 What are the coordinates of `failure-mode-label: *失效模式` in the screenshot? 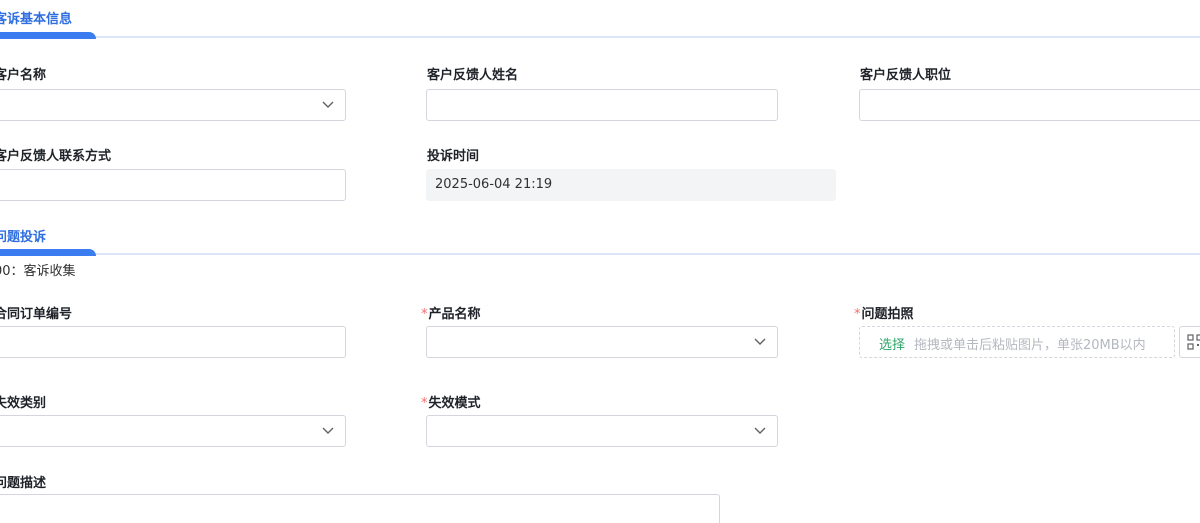 It's located at (451, 401).